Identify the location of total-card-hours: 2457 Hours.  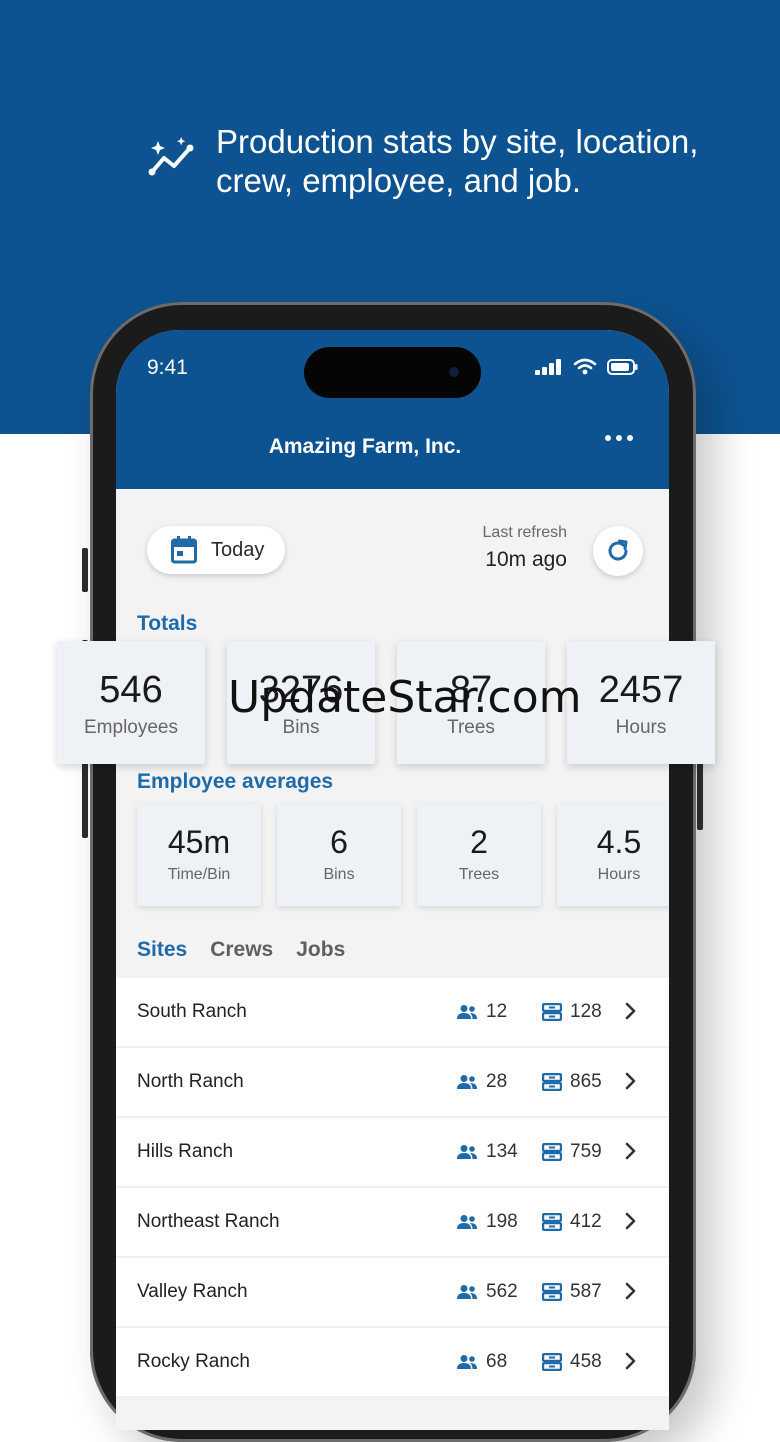
(641, 702).